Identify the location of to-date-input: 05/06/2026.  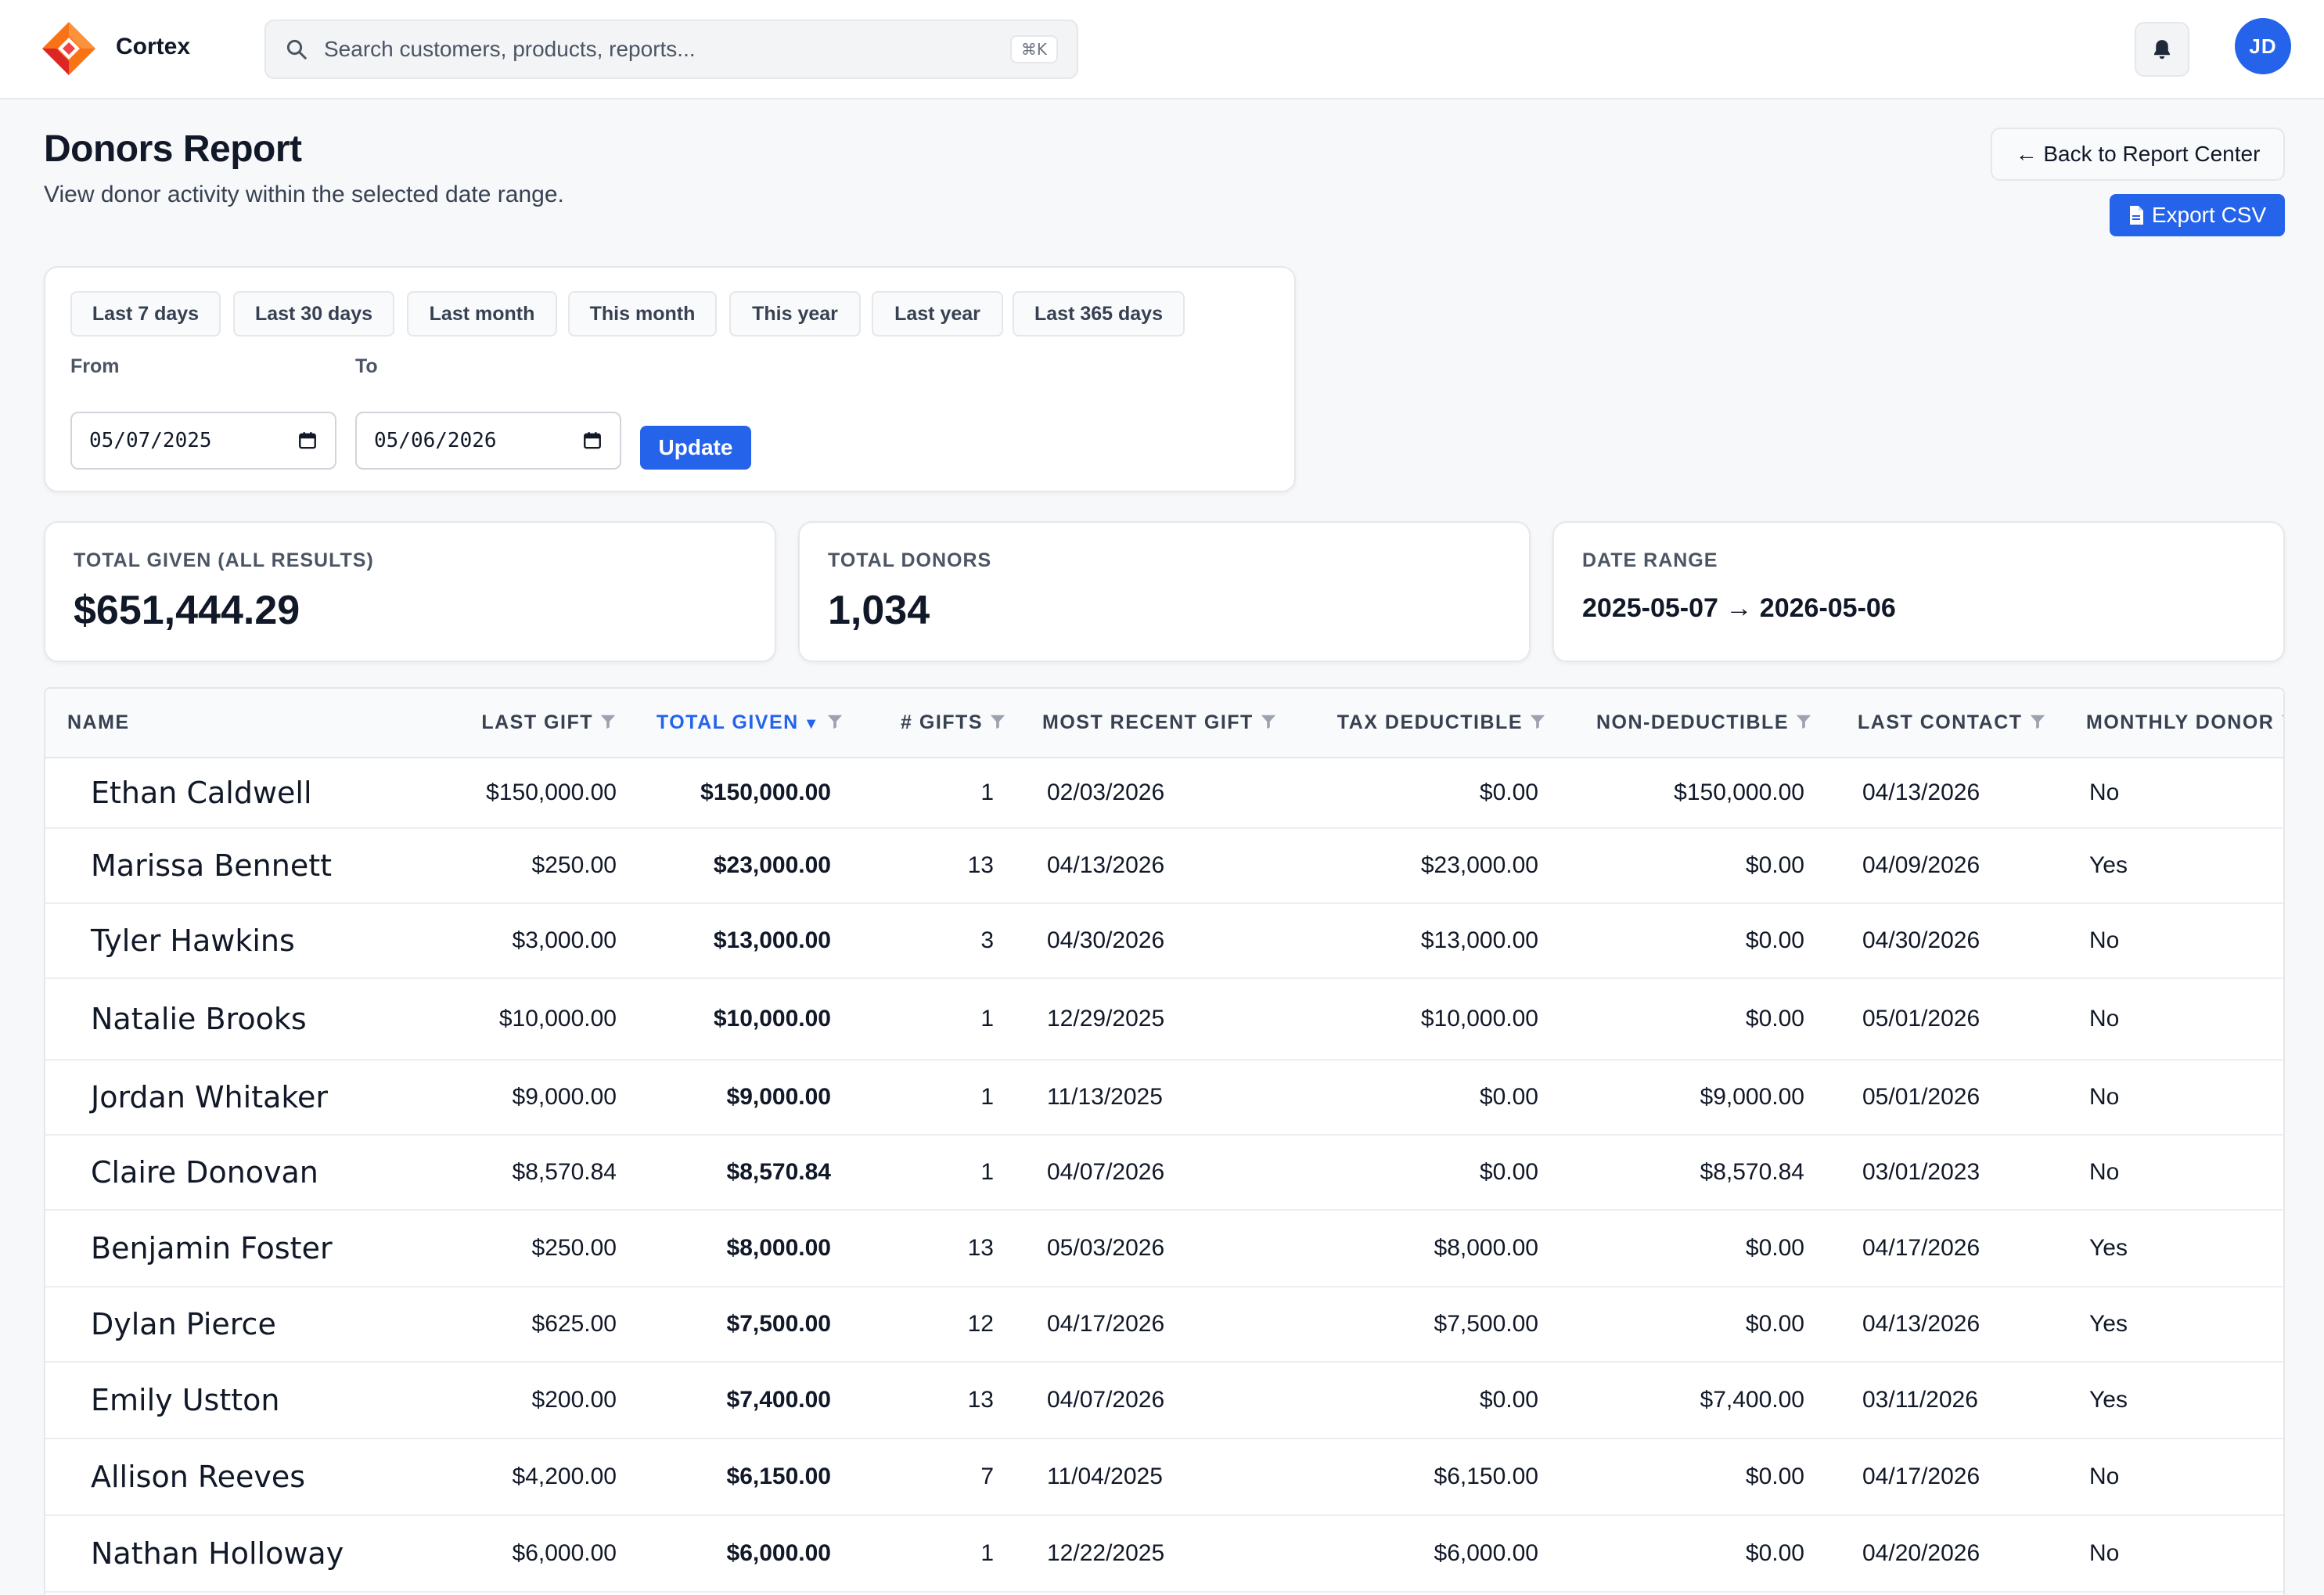
(488, 441).